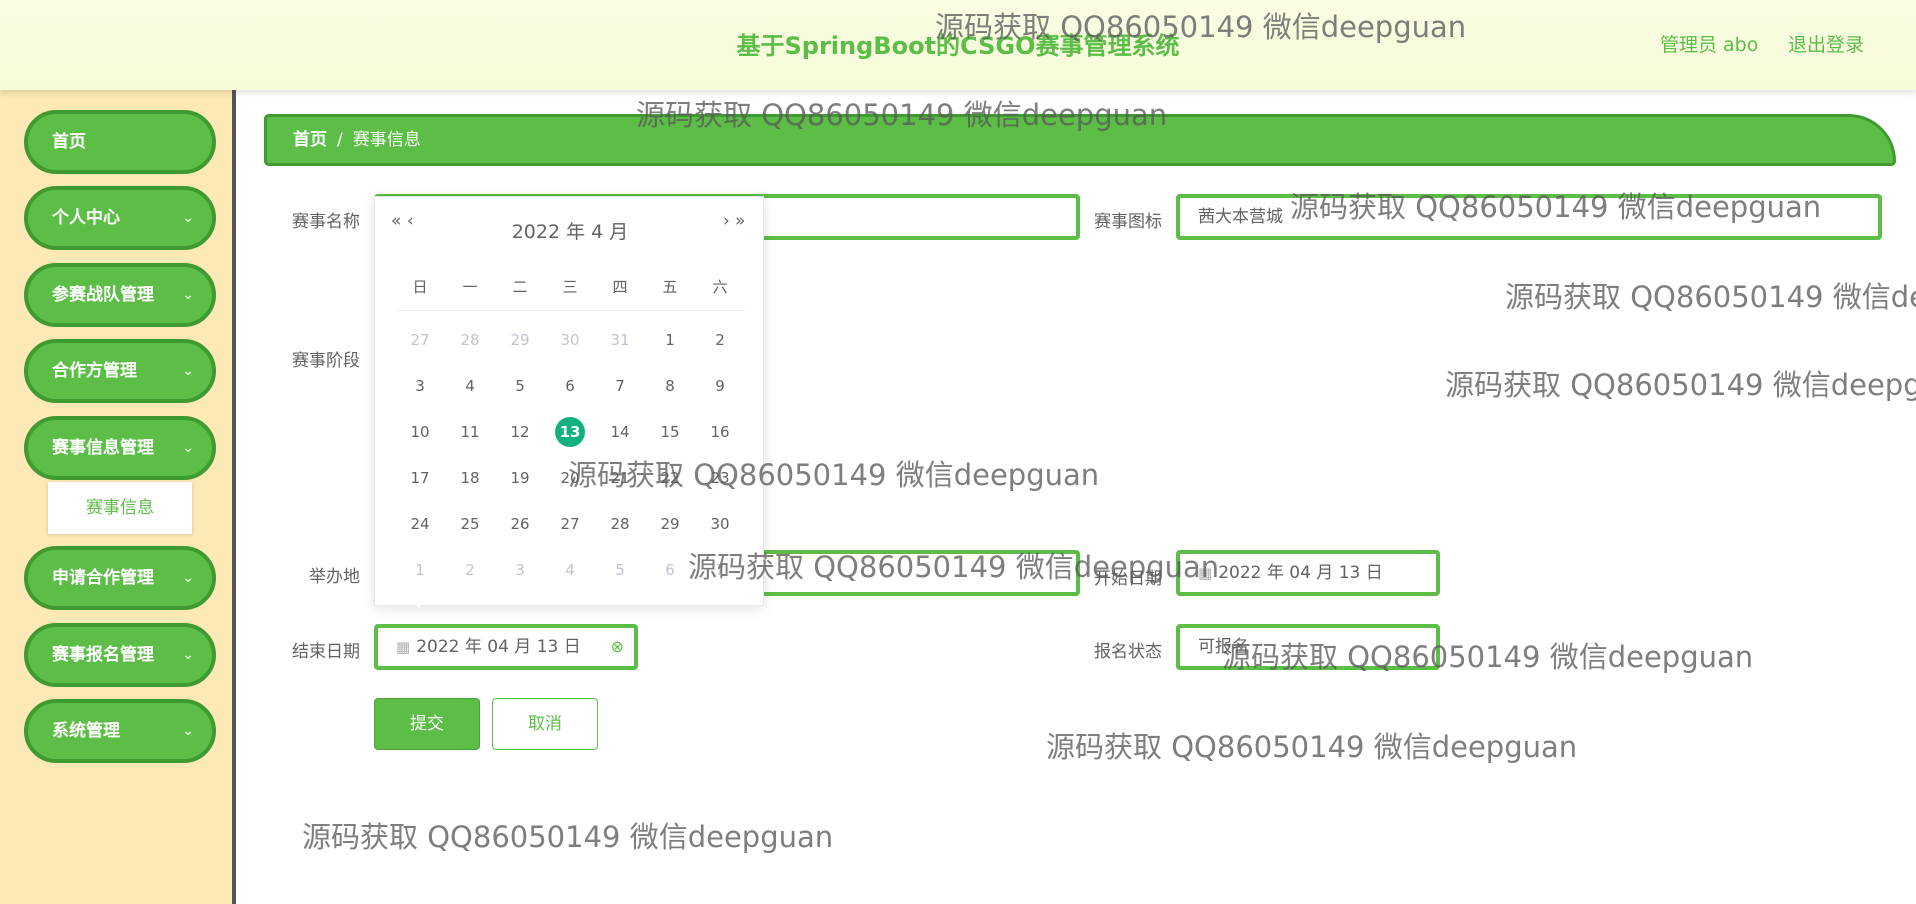 The image size is (1916, 904). I want to click on day-cell: 31, so click(620, 340).